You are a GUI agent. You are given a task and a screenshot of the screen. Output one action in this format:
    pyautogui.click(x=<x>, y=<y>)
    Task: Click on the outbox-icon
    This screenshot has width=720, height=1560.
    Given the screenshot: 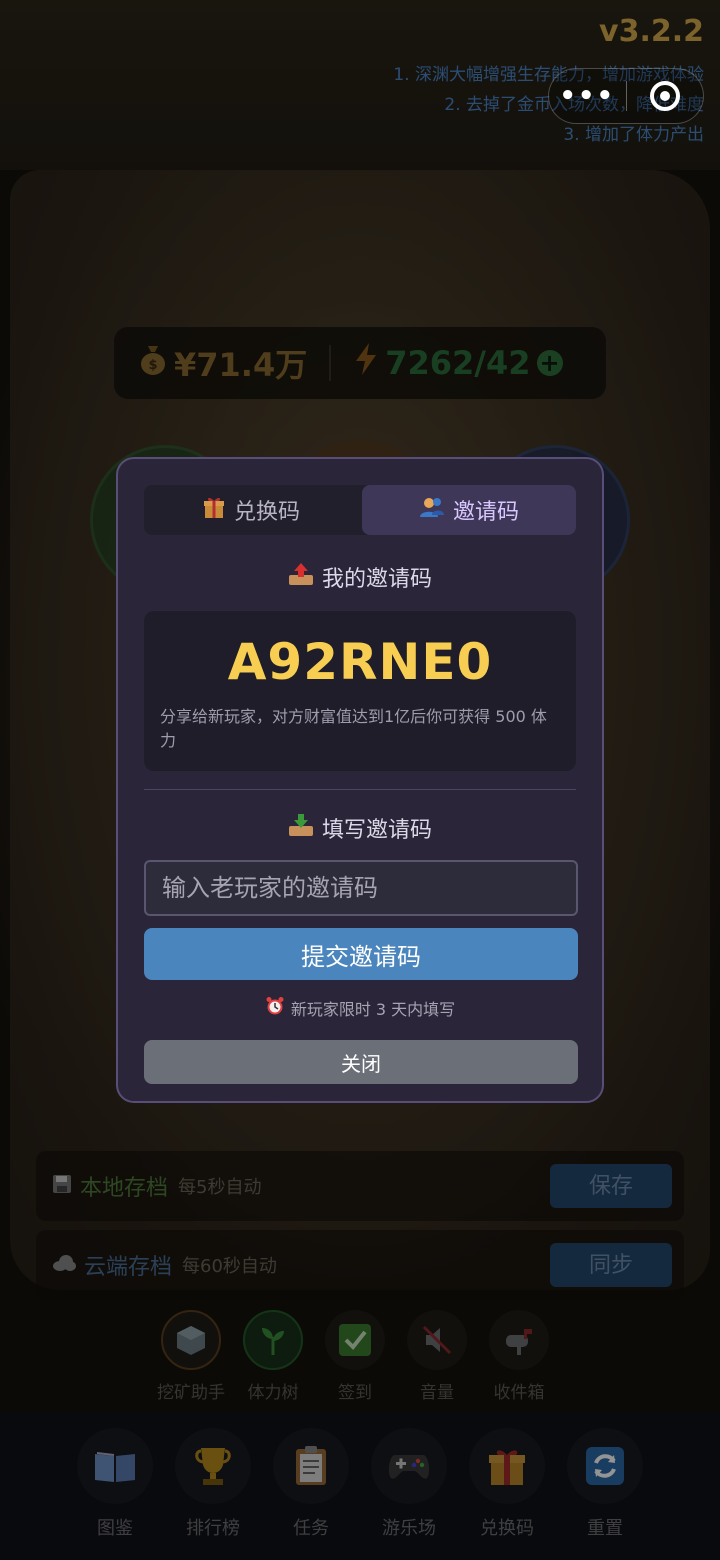 What is the action you would take?
    pyautogui.click(x=301, y=577)
    